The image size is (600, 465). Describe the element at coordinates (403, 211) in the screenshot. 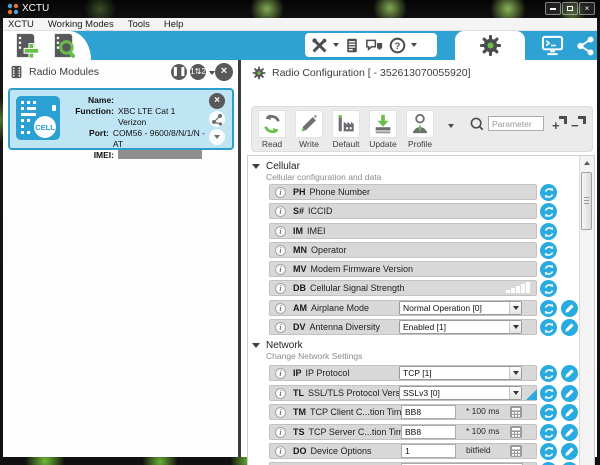

I see `param-bar: i S# ICCID` at that location.